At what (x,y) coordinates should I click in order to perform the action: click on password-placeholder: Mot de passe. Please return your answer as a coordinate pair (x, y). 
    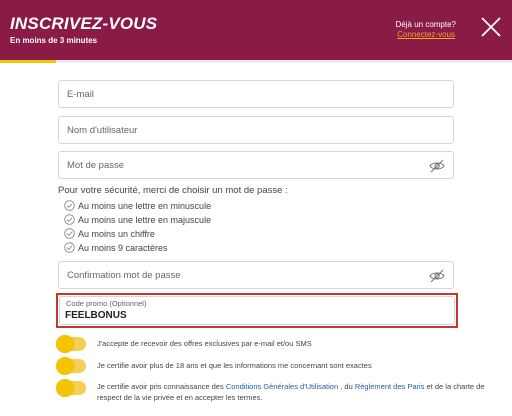
    Looking at the image, I should click on (96, 165).